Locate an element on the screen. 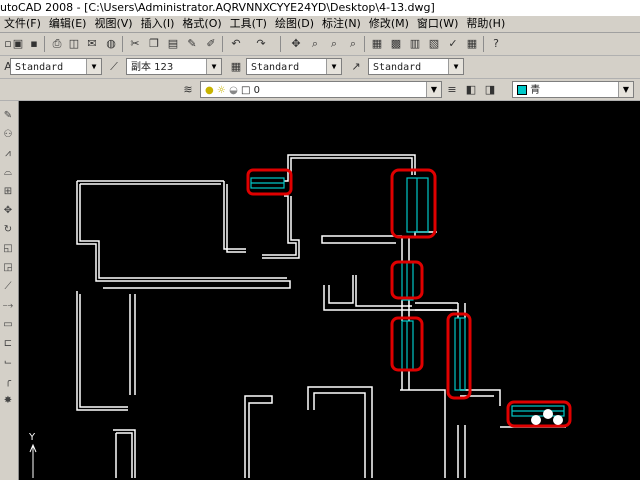 Image resolution: width=640 pixels, height=480 pixels. copy-icon: ❐ is located at coordinates (154, 44).